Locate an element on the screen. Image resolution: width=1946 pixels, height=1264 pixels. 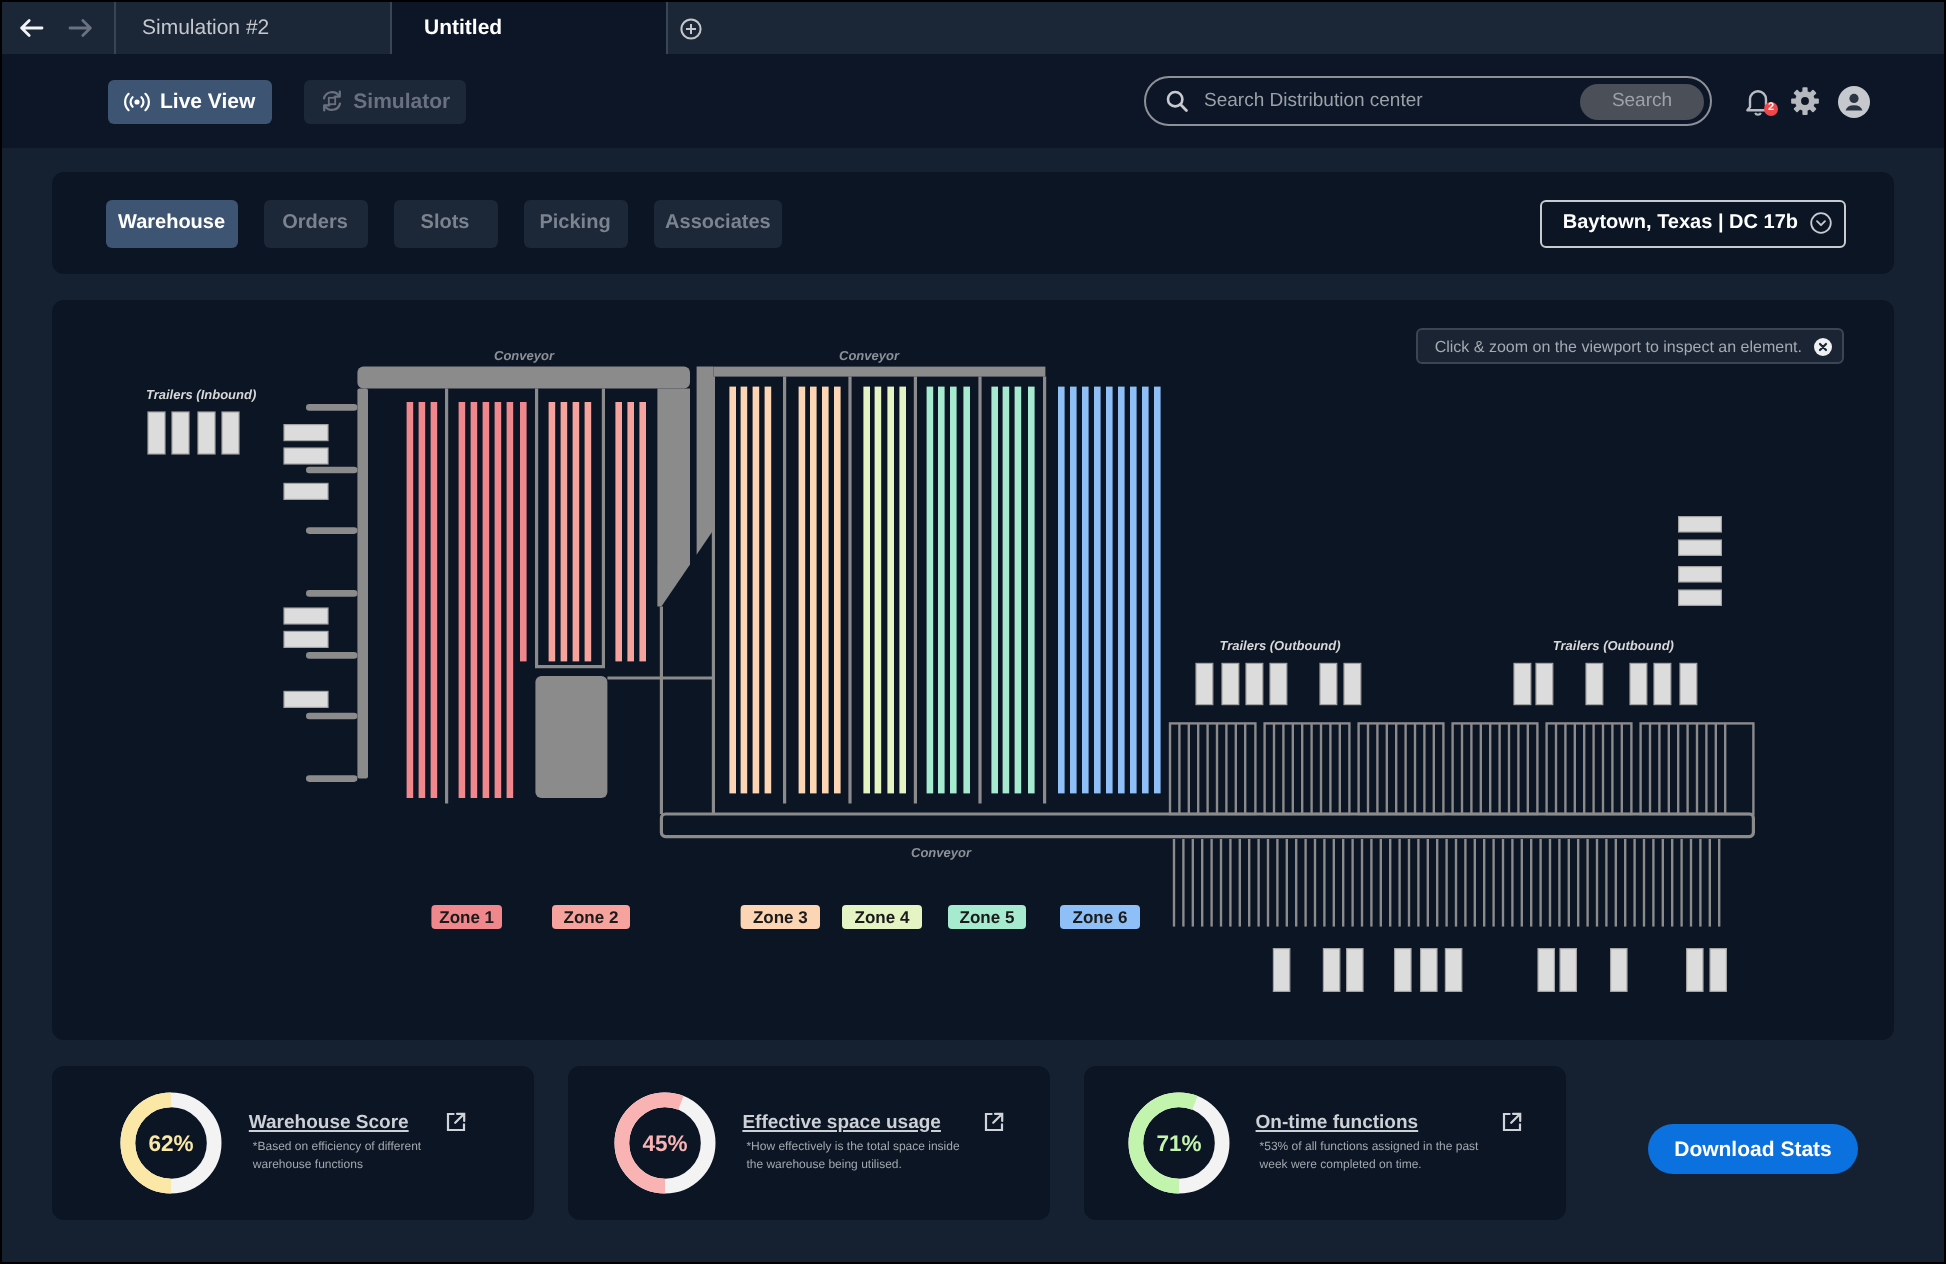
view-tab: Orders is located at coordinates (315, 223).